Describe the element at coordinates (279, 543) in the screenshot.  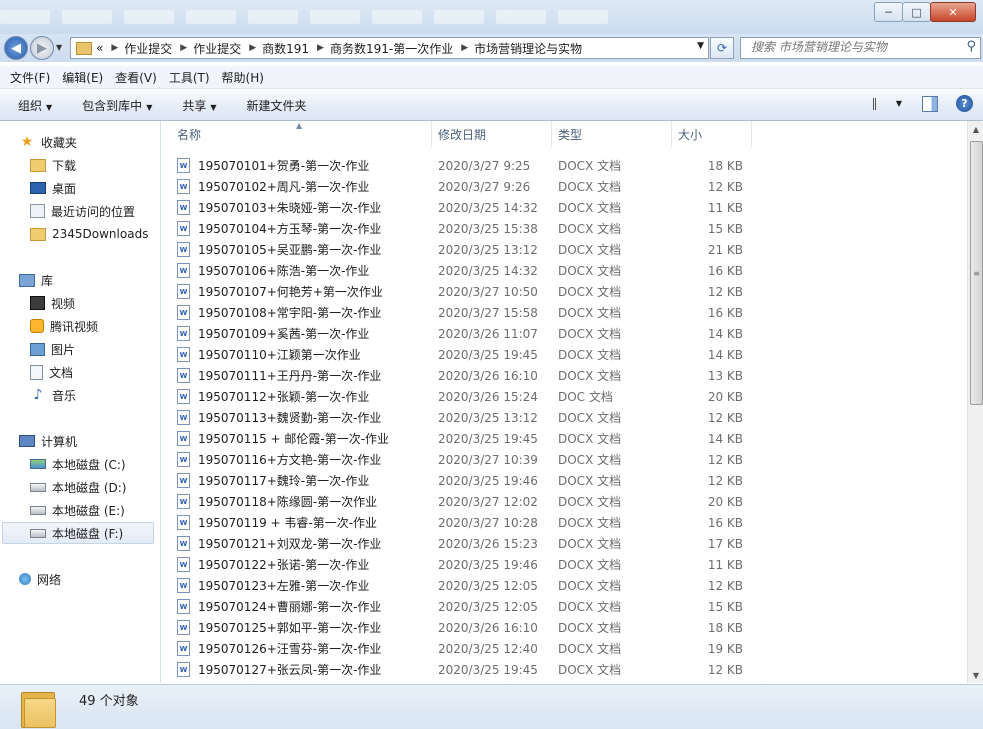
I see `file-name: W 195070121+刘双龙-第一次-作业` at that location.